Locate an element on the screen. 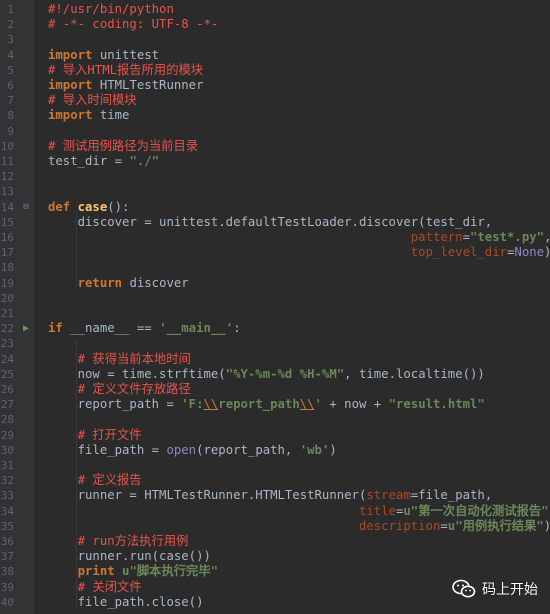 The height and width of the screenshot is (614, 550). operator: = is located at coordinates (444, 525).